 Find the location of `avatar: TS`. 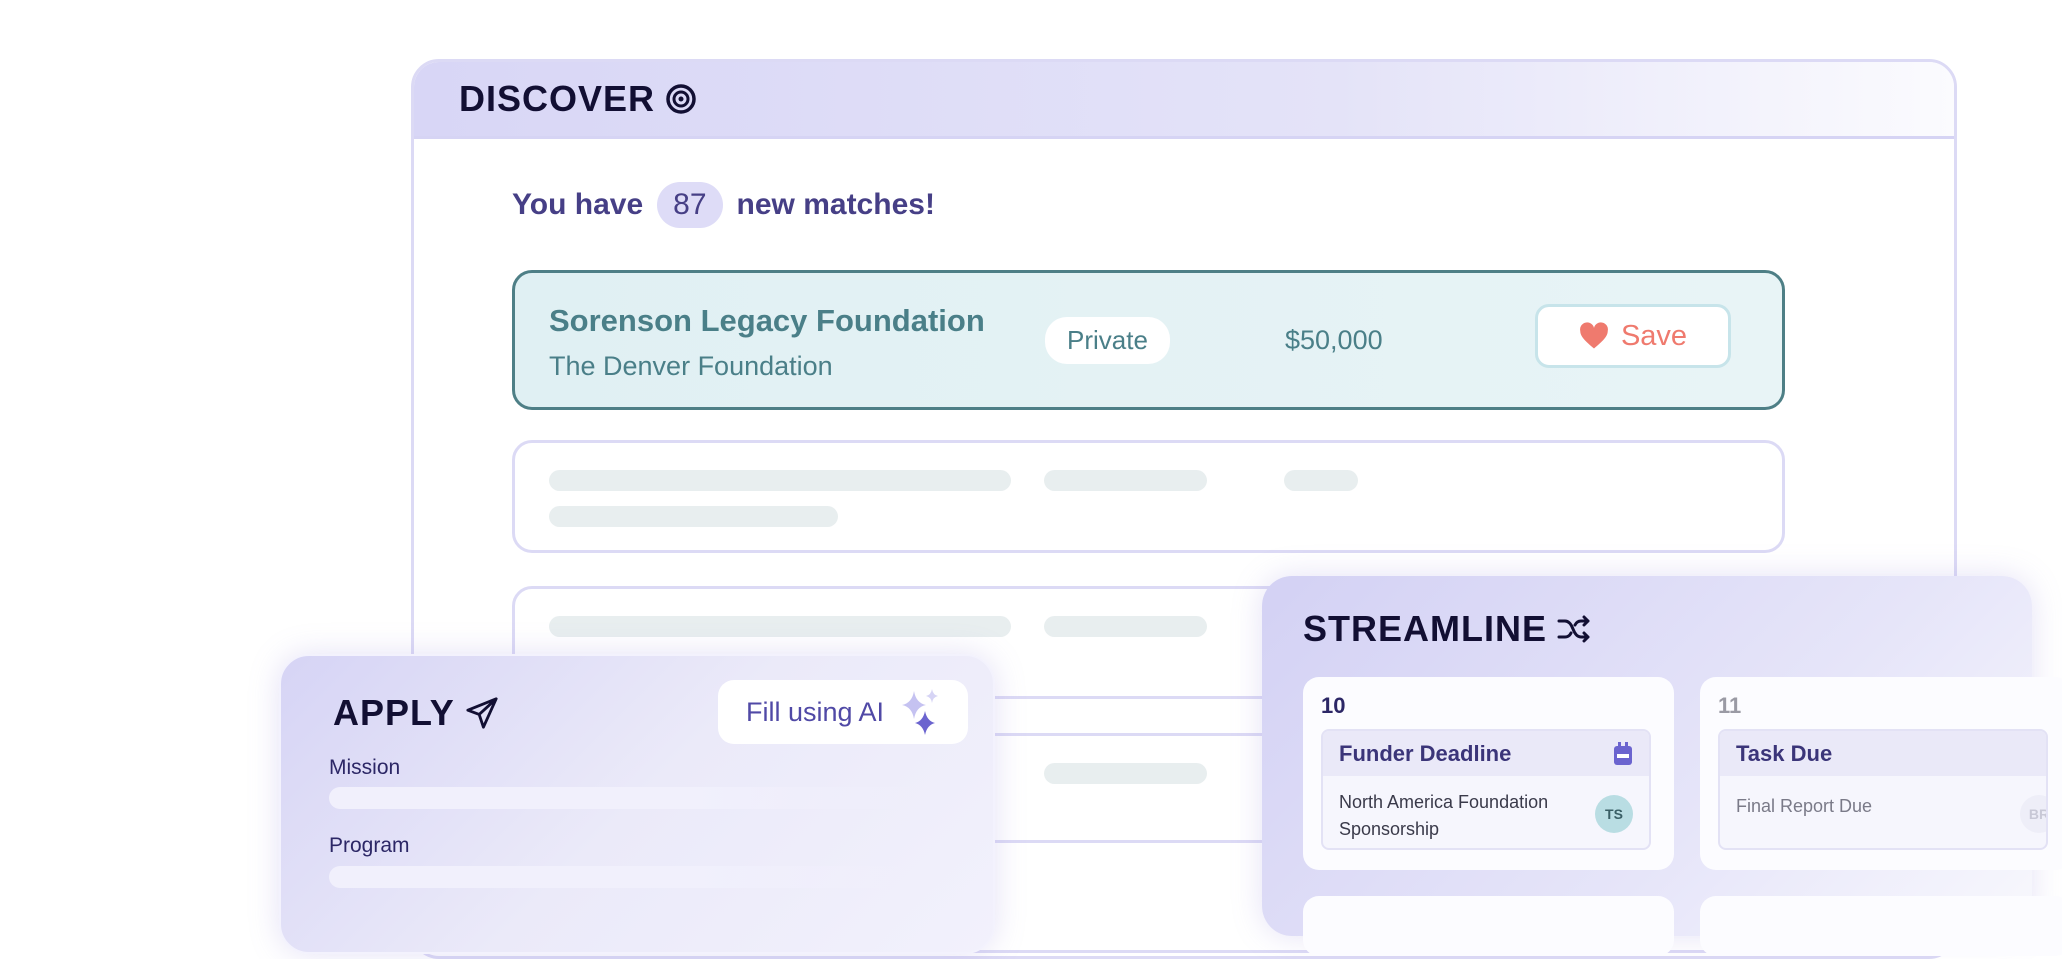

avatar: TS is located at coordinates (1614, 814).